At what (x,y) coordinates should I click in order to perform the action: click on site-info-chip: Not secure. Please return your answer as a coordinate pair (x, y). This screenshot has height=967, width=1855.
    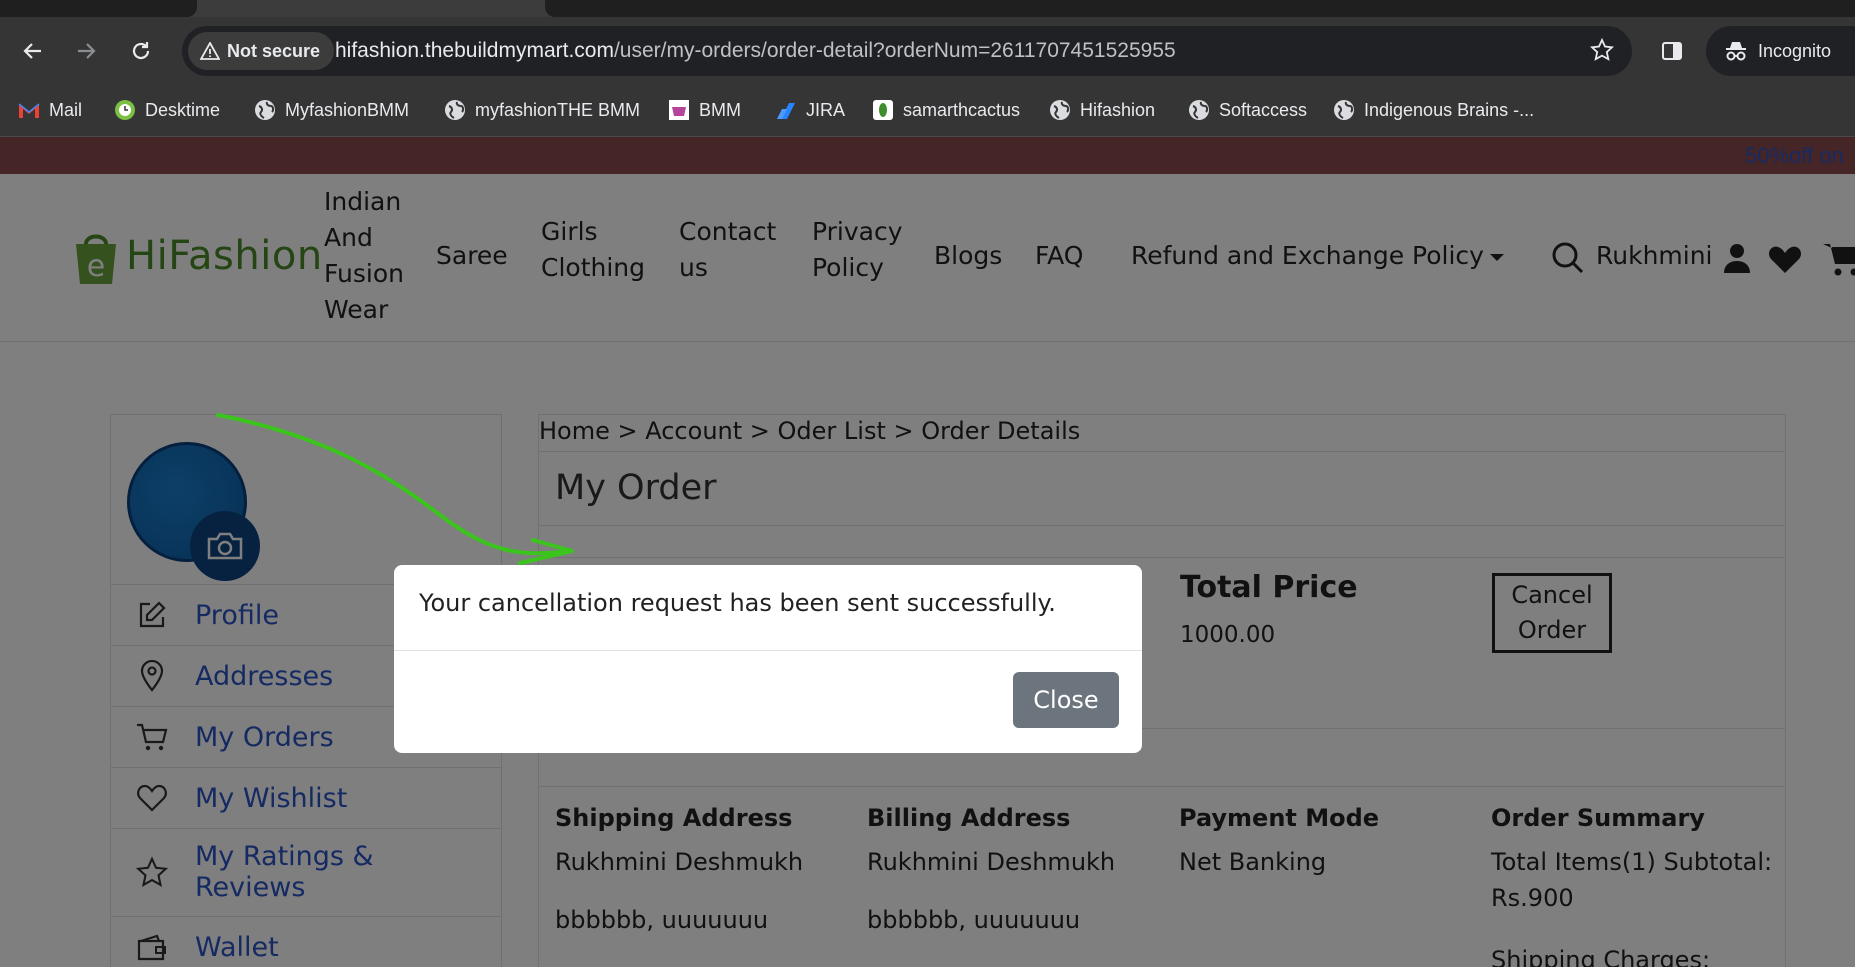
    Looking at the image, I should click on (261, 51).